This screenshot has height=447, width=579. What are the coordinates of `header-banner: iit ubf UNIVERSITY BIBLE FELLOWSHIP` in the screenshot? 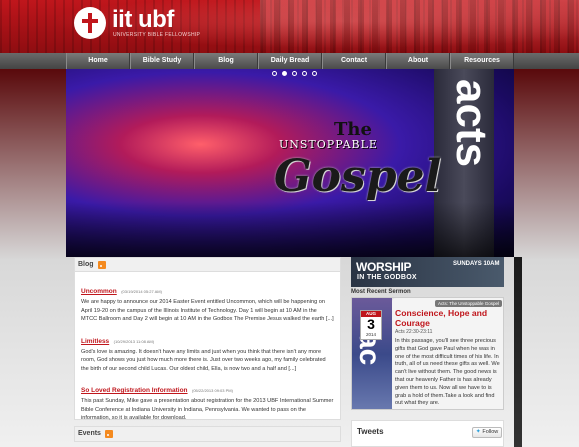 It's located at (289, 26).